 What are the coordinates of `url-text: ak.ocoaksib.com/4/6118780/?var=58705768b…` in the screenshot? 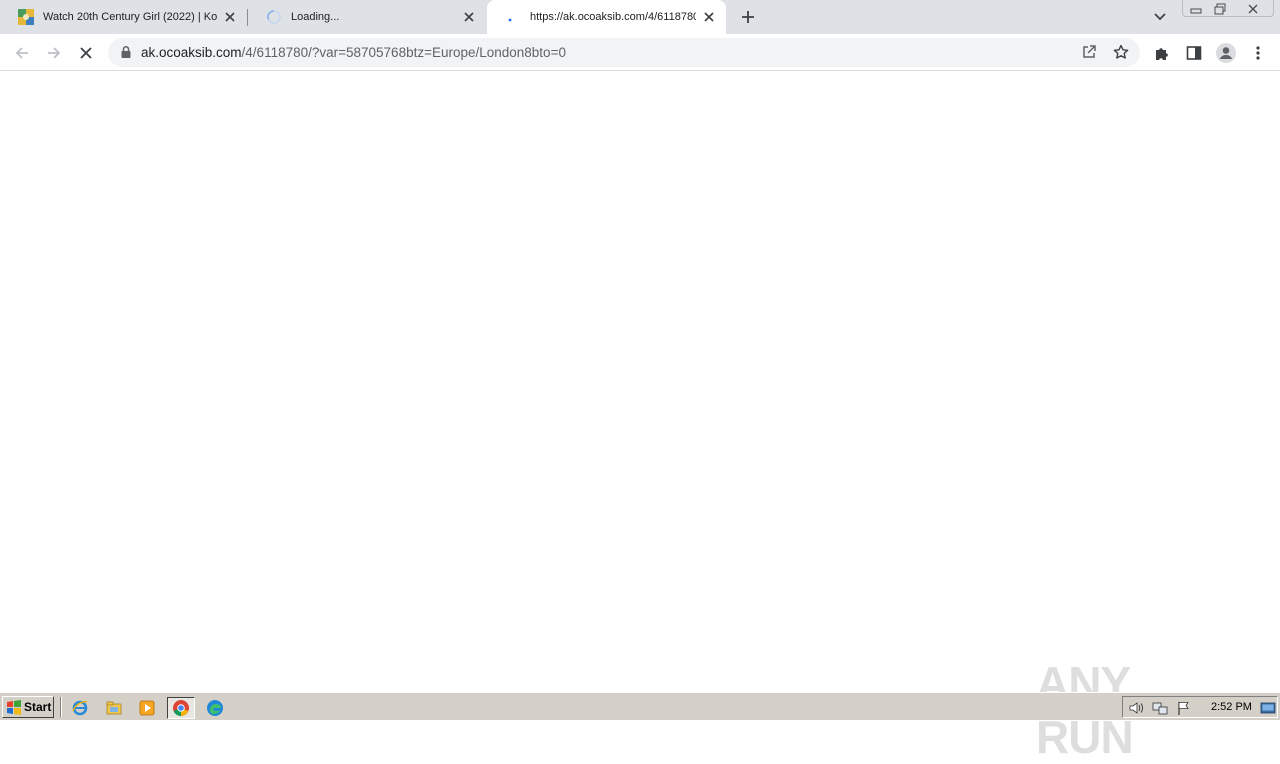 It's located at (353, 52).